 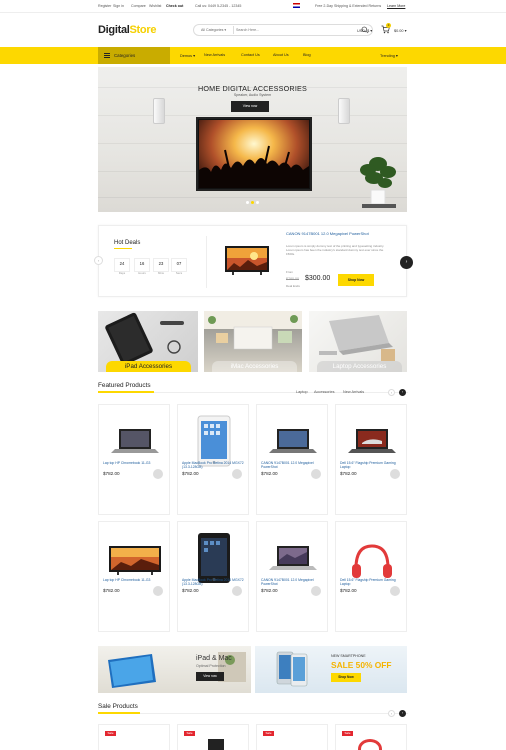 I want to click on tab-laptop: Laptop, so click(x=302, y=392).